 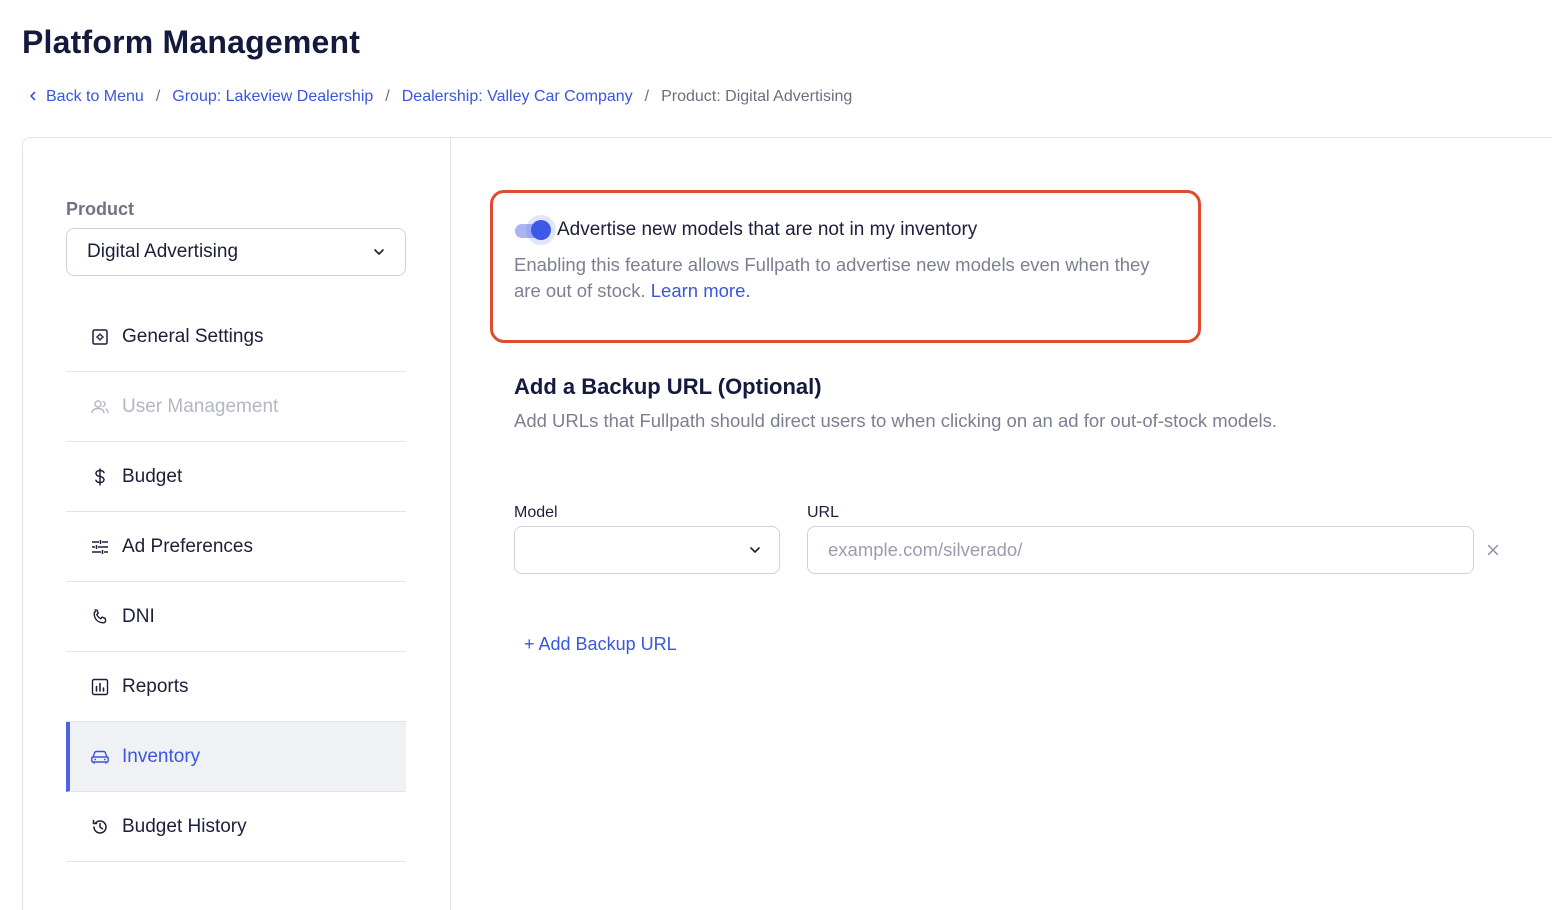 I want to click on inventory-toggle, so click(x=535, y=230).